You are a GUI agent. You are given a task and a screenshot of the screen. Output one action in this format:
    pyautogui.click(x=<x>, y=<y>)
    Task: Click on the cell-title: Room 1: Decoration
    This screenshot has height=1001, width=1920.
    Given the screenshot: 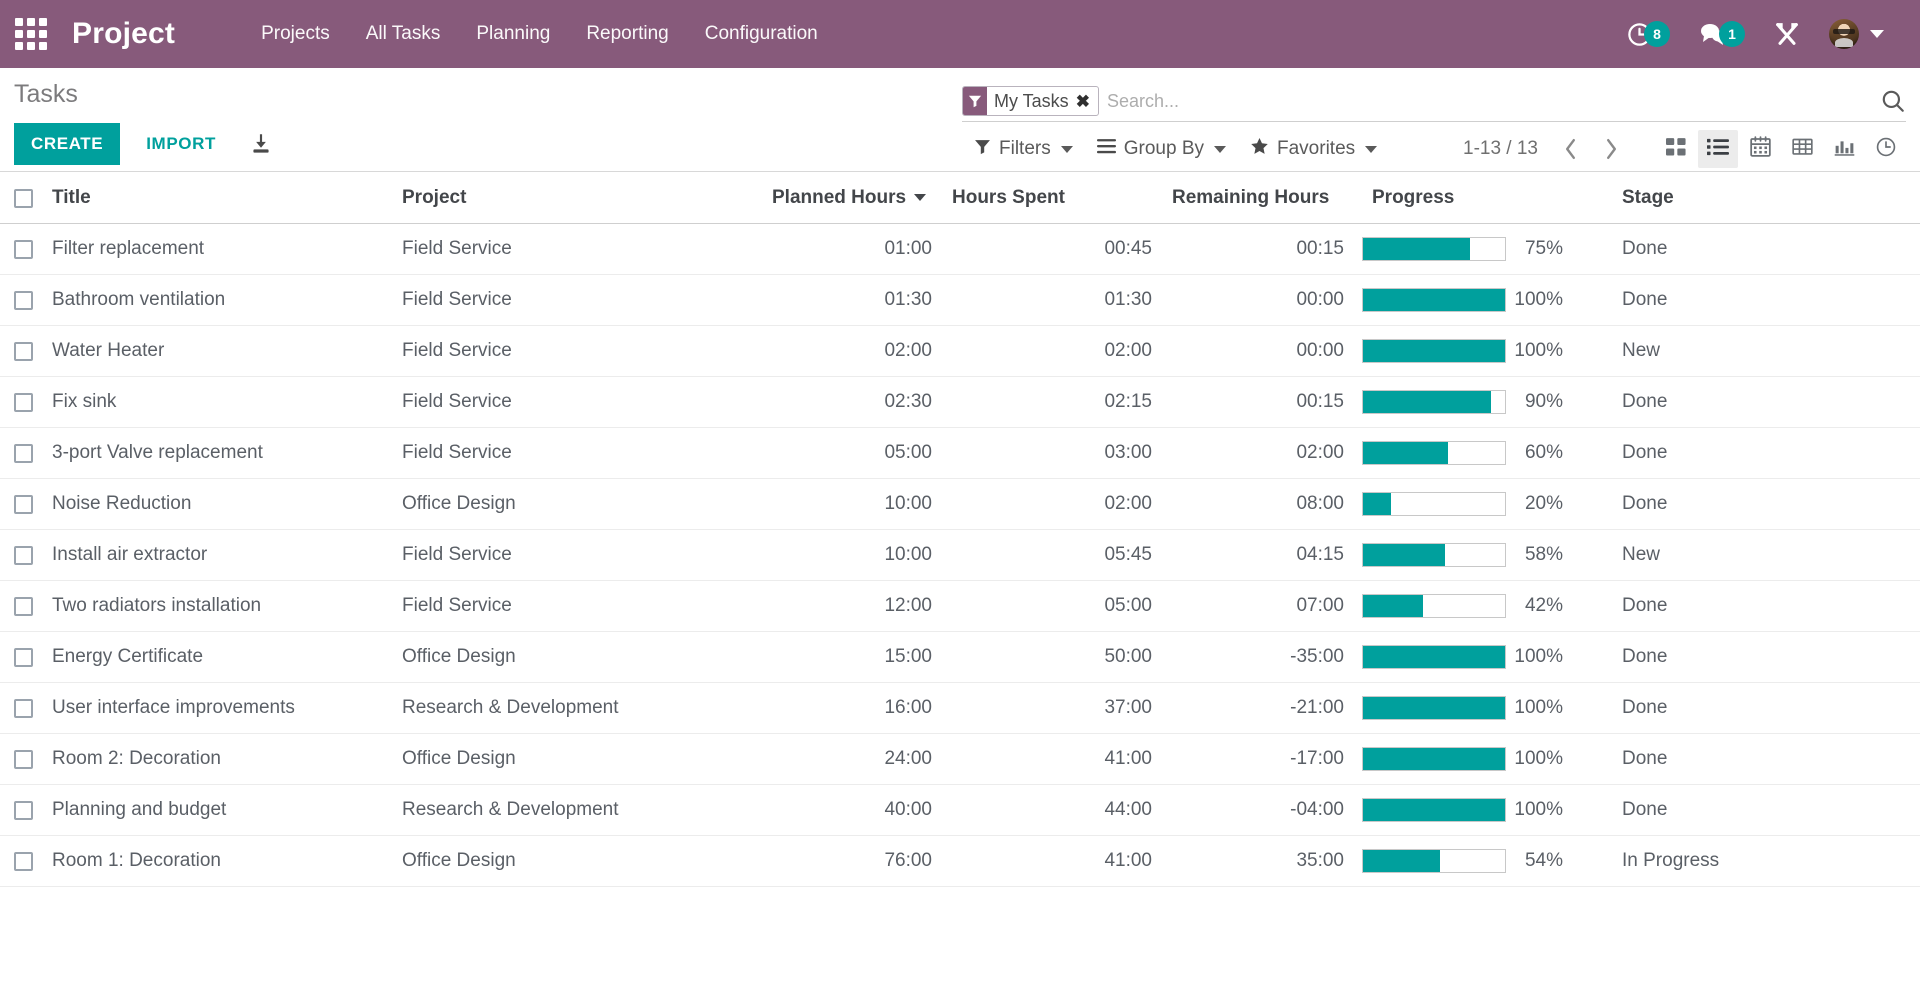 What is the action you would take?
    pyautogui.click(x=217, y=861)
    